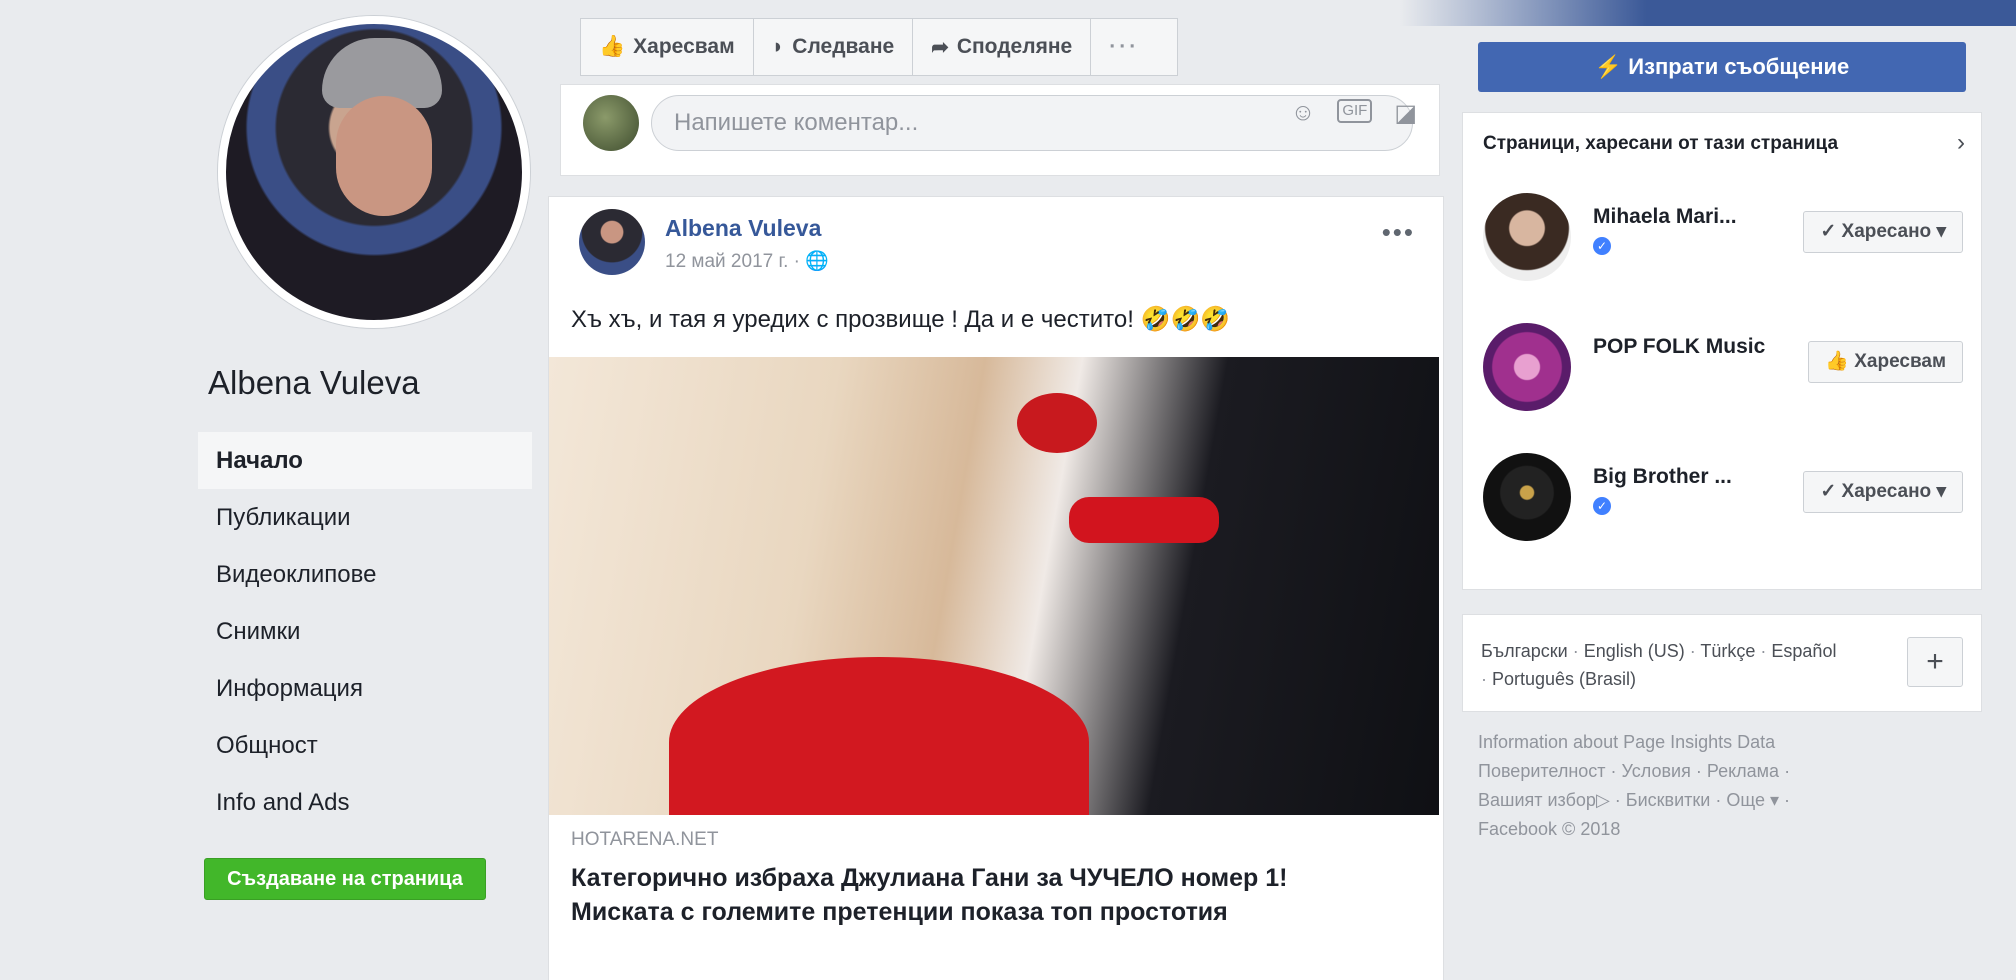  I want to click on nav-item-photos: Снимки, so click(365, 631).